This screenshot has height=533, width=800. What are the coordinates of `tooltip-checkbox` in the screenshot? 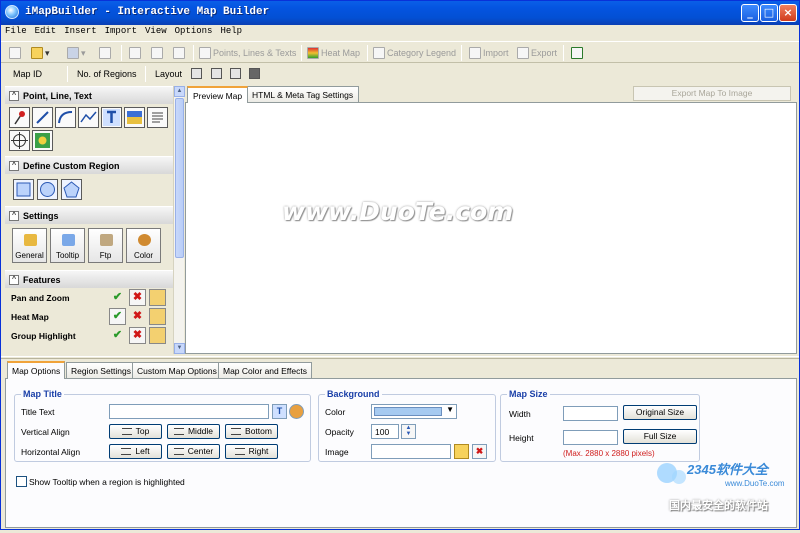 It's located at (21, 481).